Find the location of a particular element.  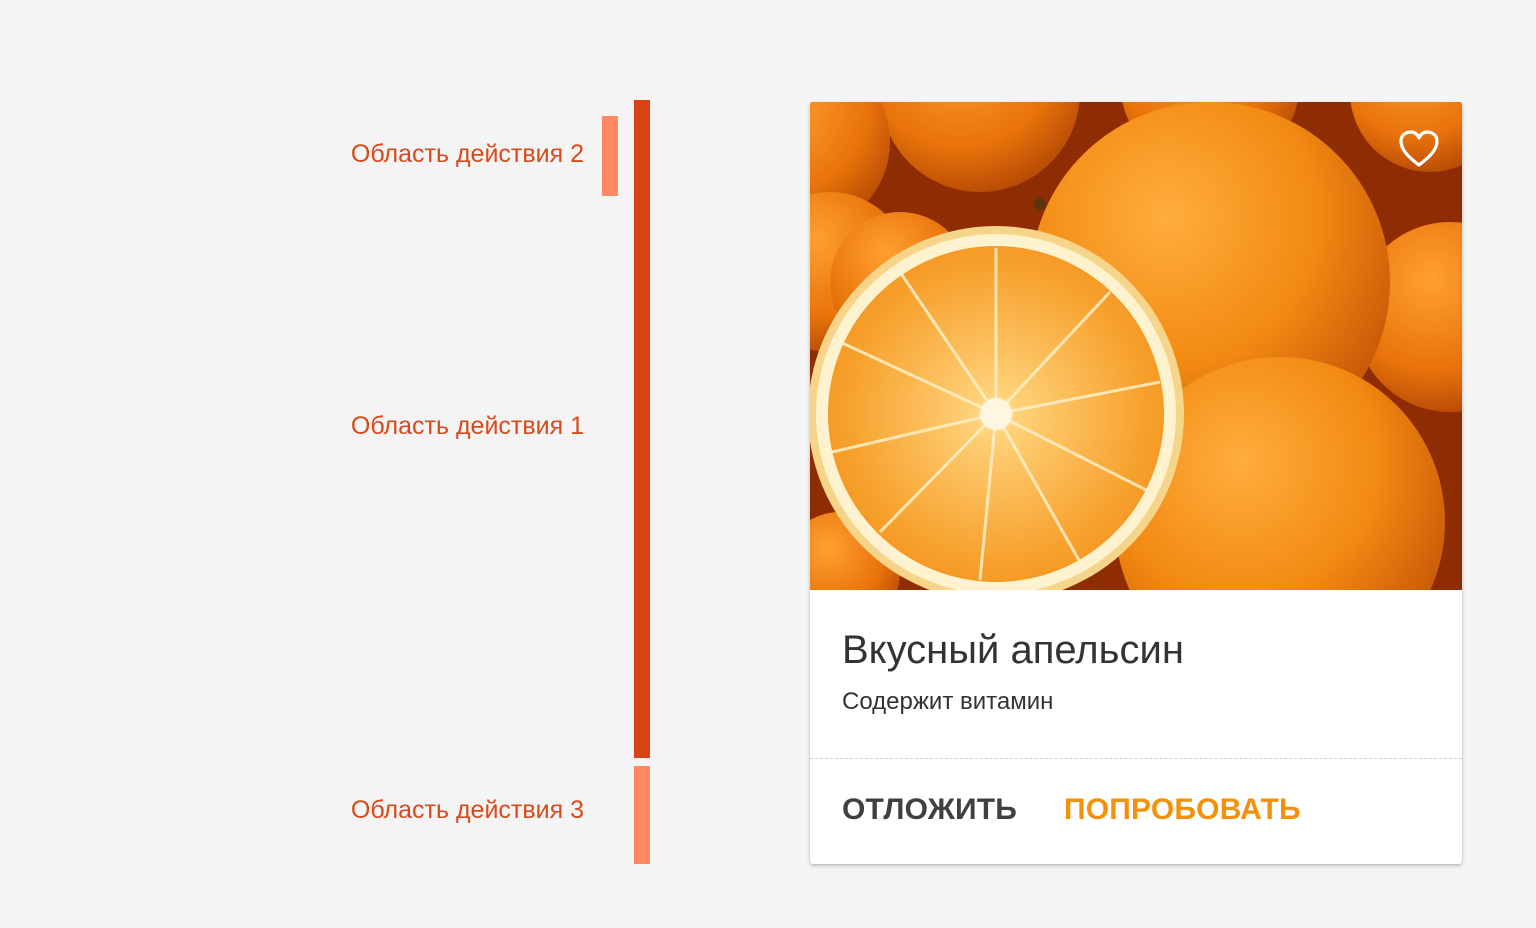

heart-outline-icon is located at coordinates (1419, 148).